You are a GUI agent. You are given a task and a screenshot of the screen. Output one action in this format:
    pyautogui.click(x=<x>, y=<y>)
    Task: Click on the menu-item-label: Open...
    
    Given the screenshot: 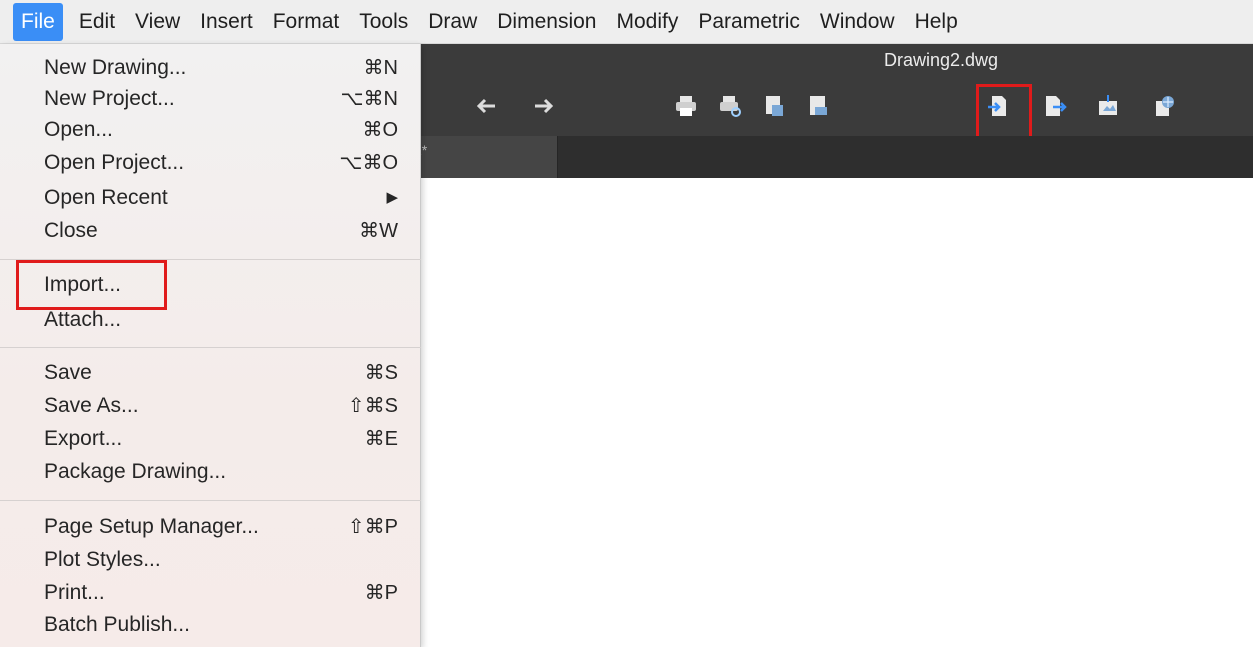 What is the action you would take?
    pyautogui.click(x=78, y=129)
    